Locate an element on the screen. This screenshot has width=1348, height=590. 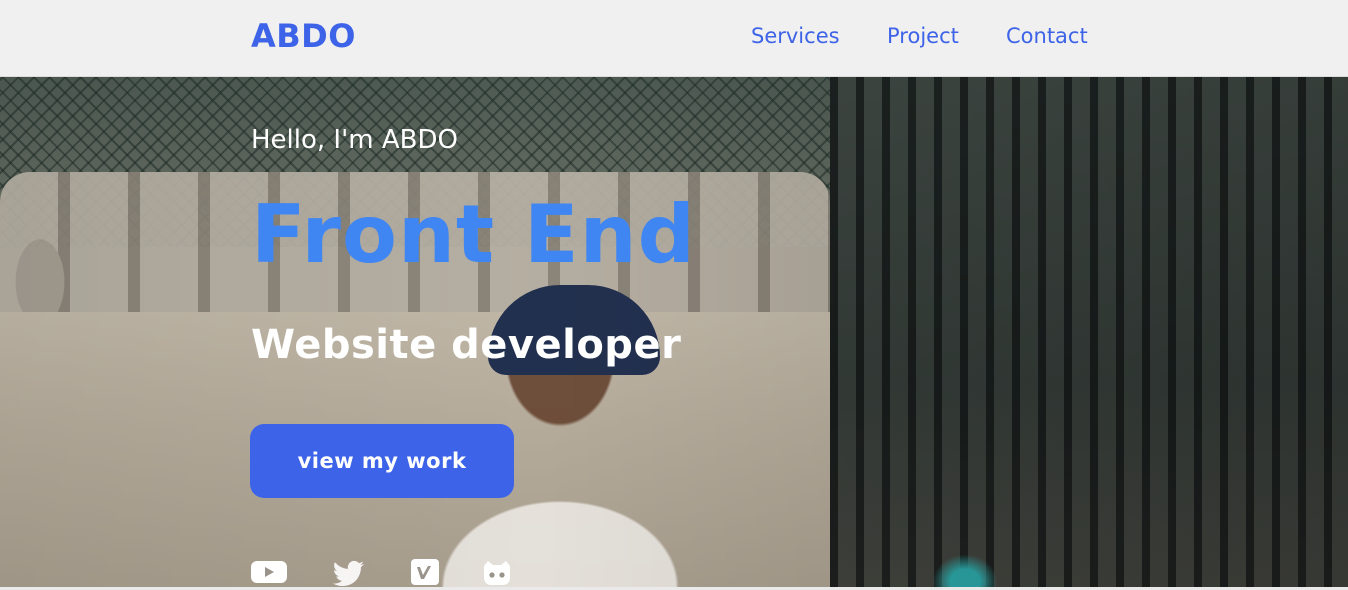
hero-greeting: Hello, I'm ABDO is located at coordinates (354, 140).